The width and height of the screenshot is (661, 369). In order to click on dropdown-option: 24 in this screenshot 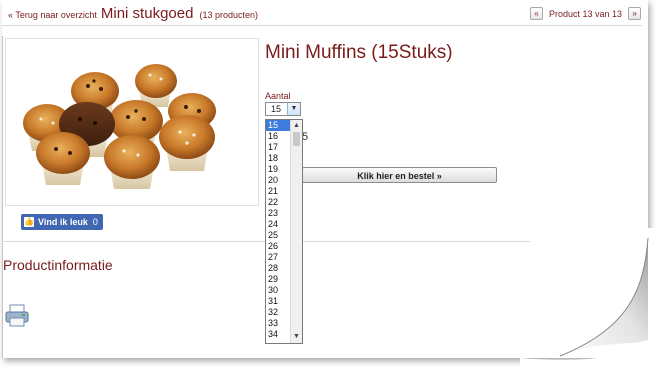, I will do `click(279, 224)`.